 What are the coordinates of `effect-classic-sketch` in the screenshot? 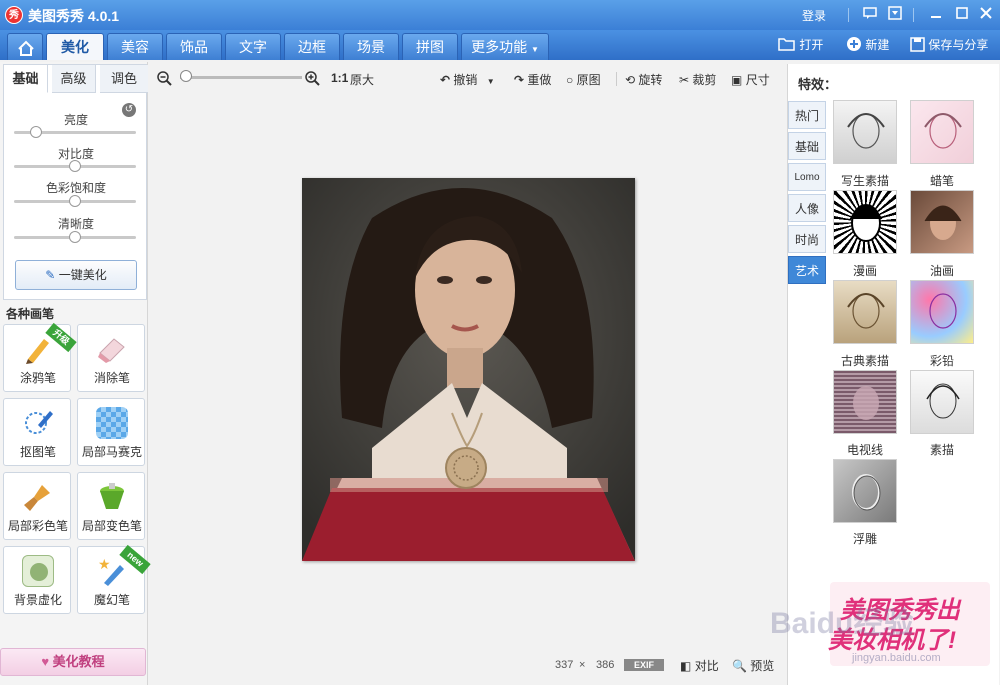 It's located at (865, 312).